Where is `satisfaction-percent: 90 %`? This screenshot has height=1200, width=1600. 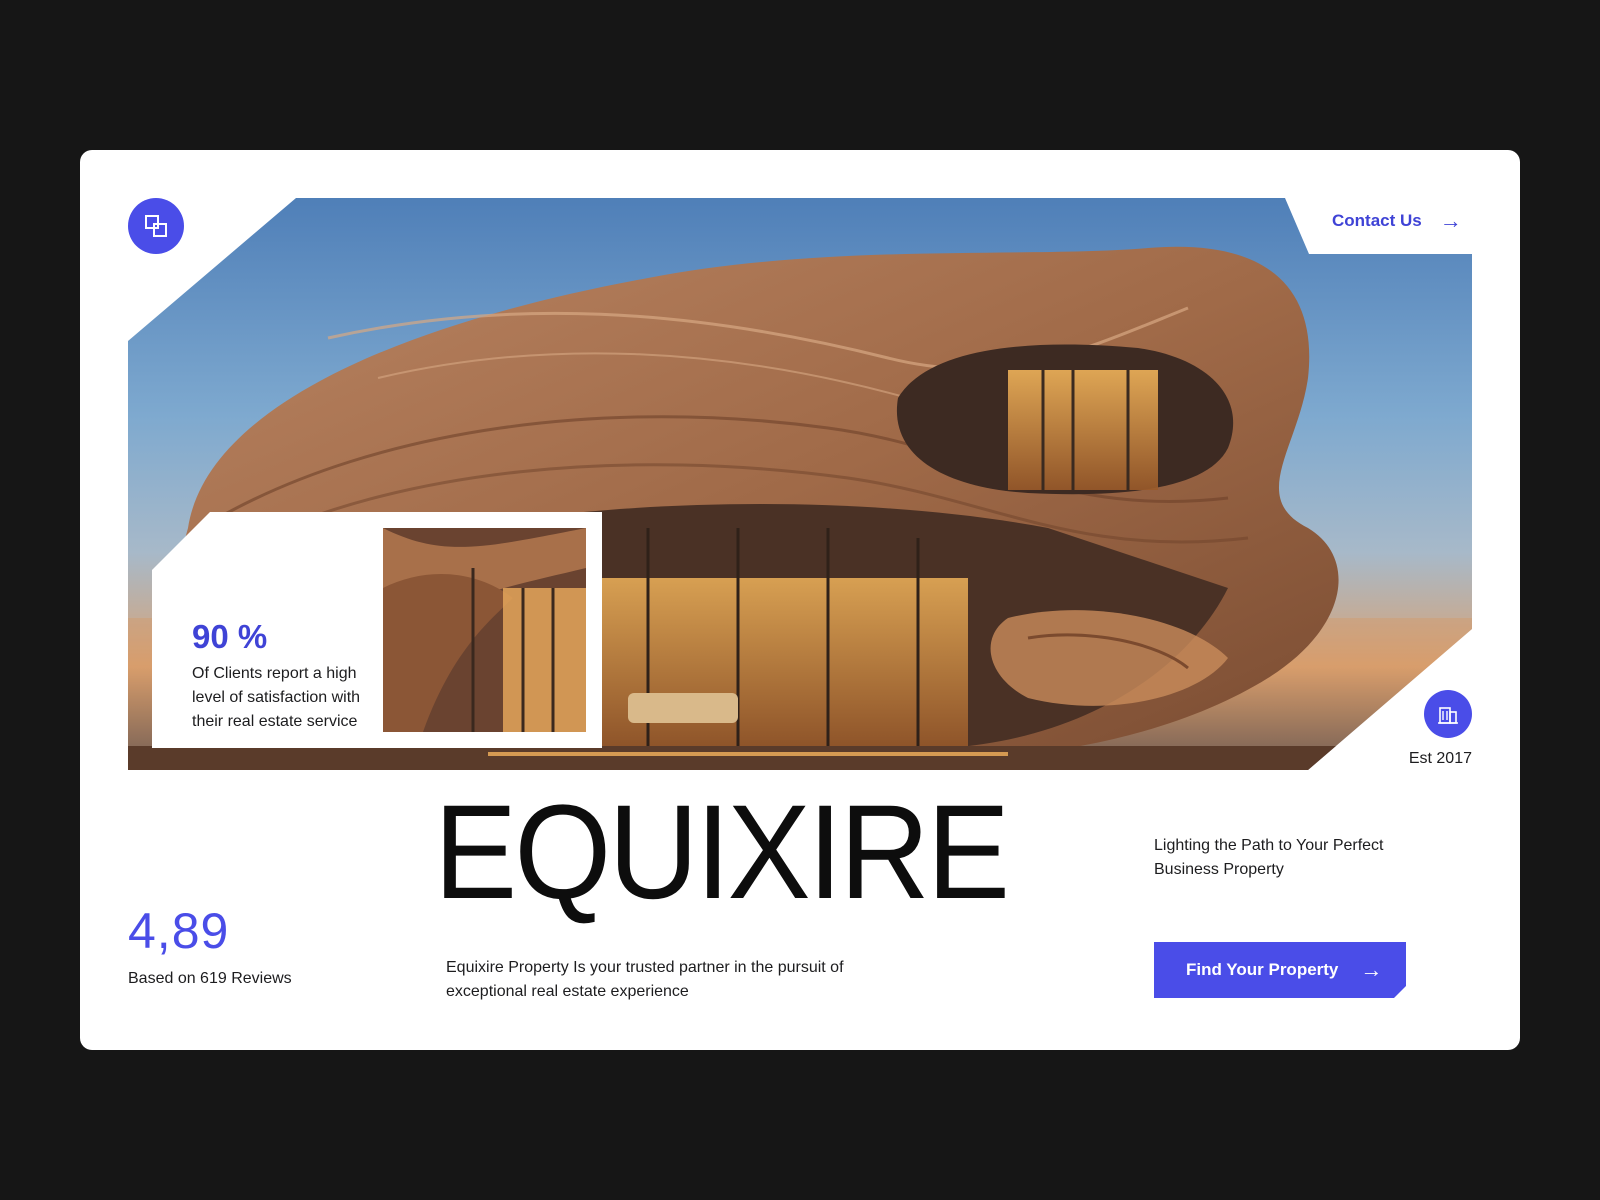 satisfaction-percent: 90 % is located at coordinates (230, 636).